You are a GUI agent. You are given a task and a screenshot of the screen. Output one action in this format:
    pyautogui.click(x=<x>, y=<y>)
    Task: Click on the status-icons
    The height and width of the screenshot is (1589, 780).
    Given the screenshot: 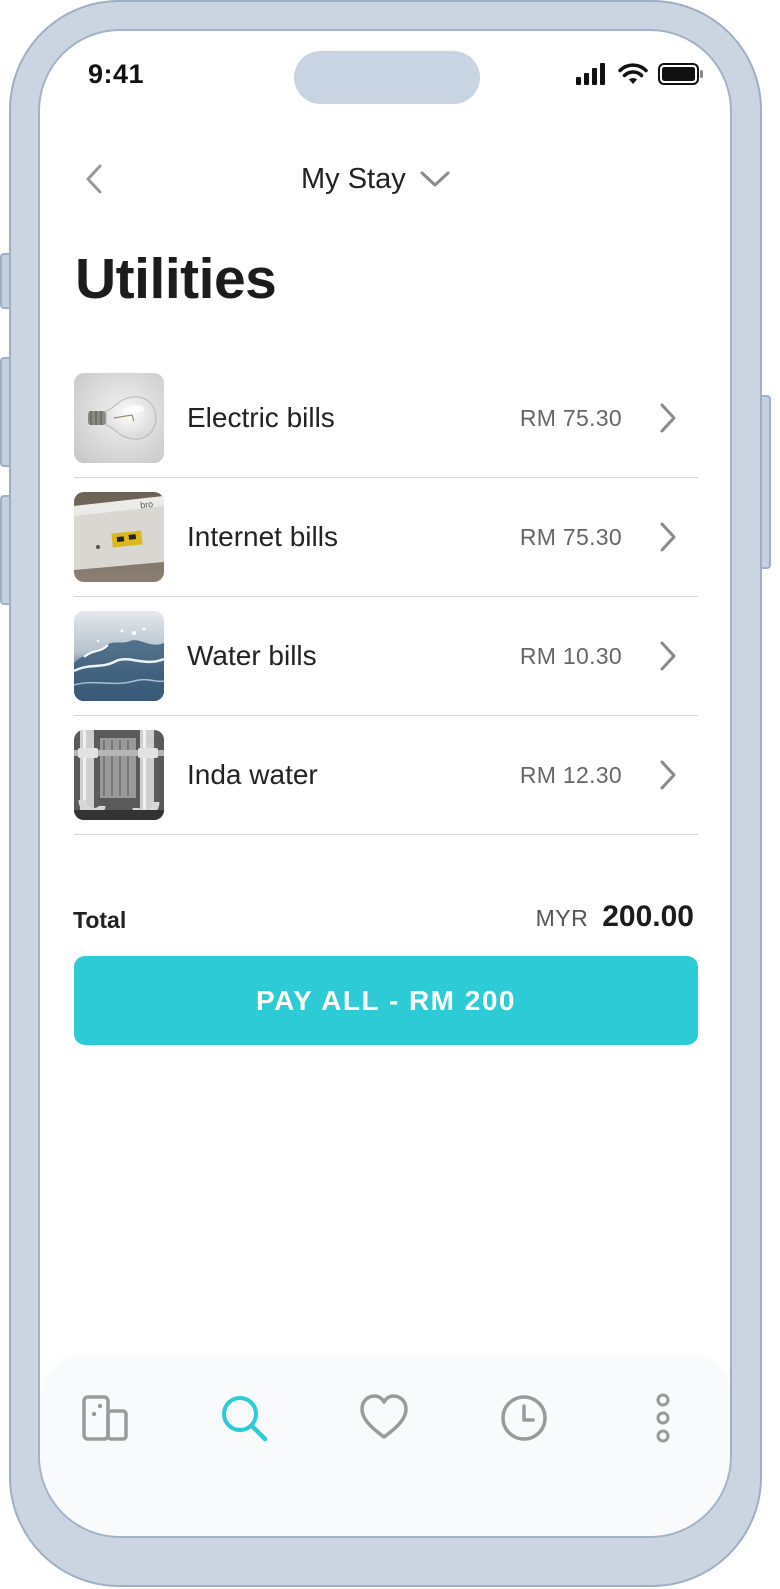 What is the action you would take?
    pyautogui.click(x=640, y=74)
    